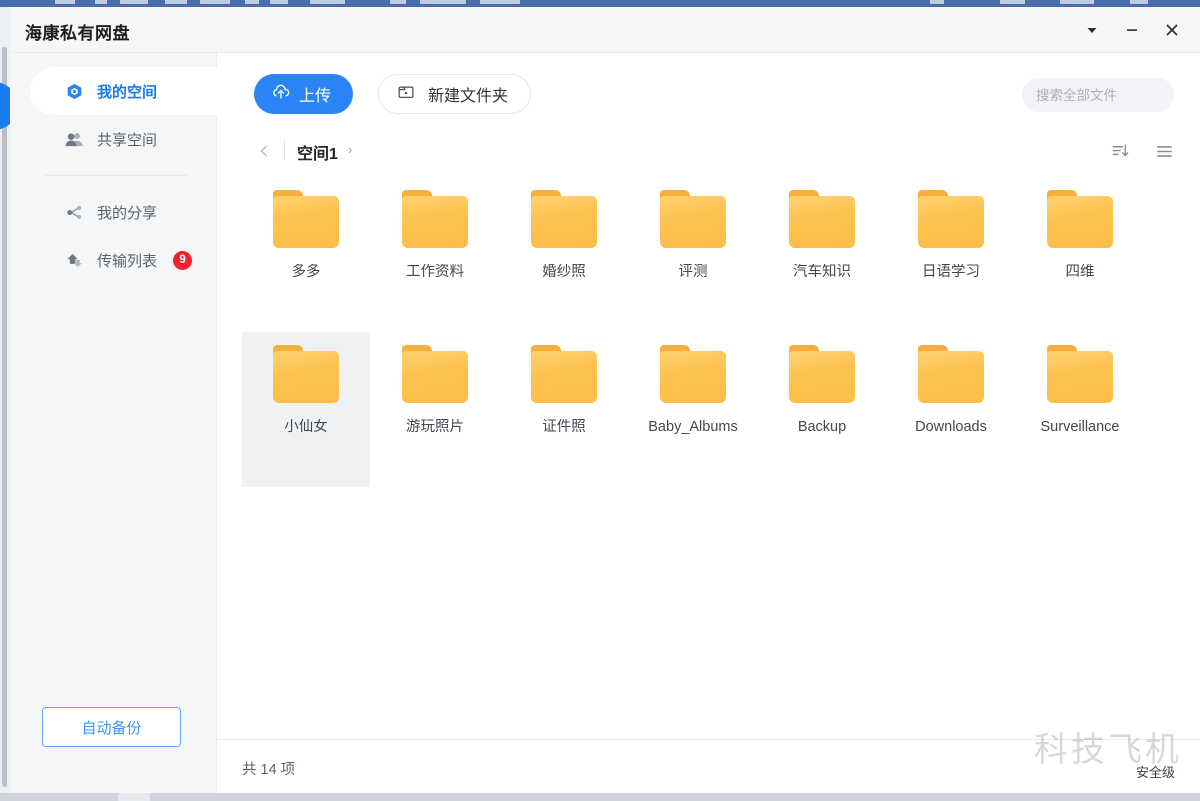 Image resolution: width=1200 pixels, height=801 pixels. Describe the element at coordinates (284, 150) in the screenshot. I see `breadcrumb-divider` at that location.